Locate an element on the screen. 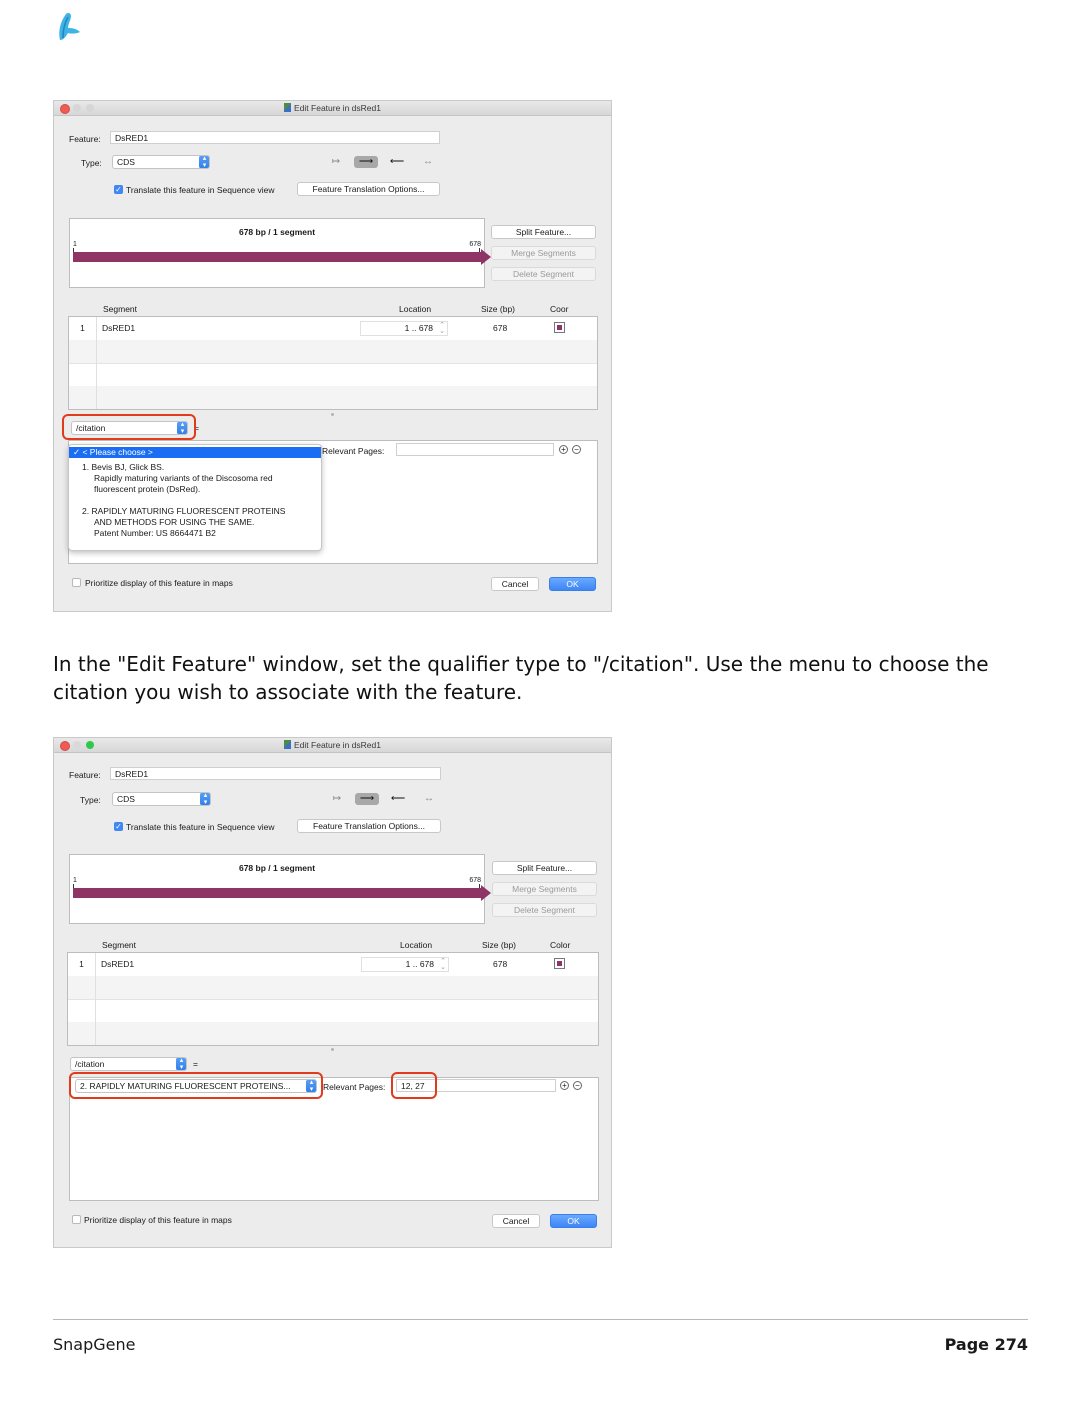 This screenshot has height=1408, width=1080. highlight-citation is located at coordinates (196, 1085).